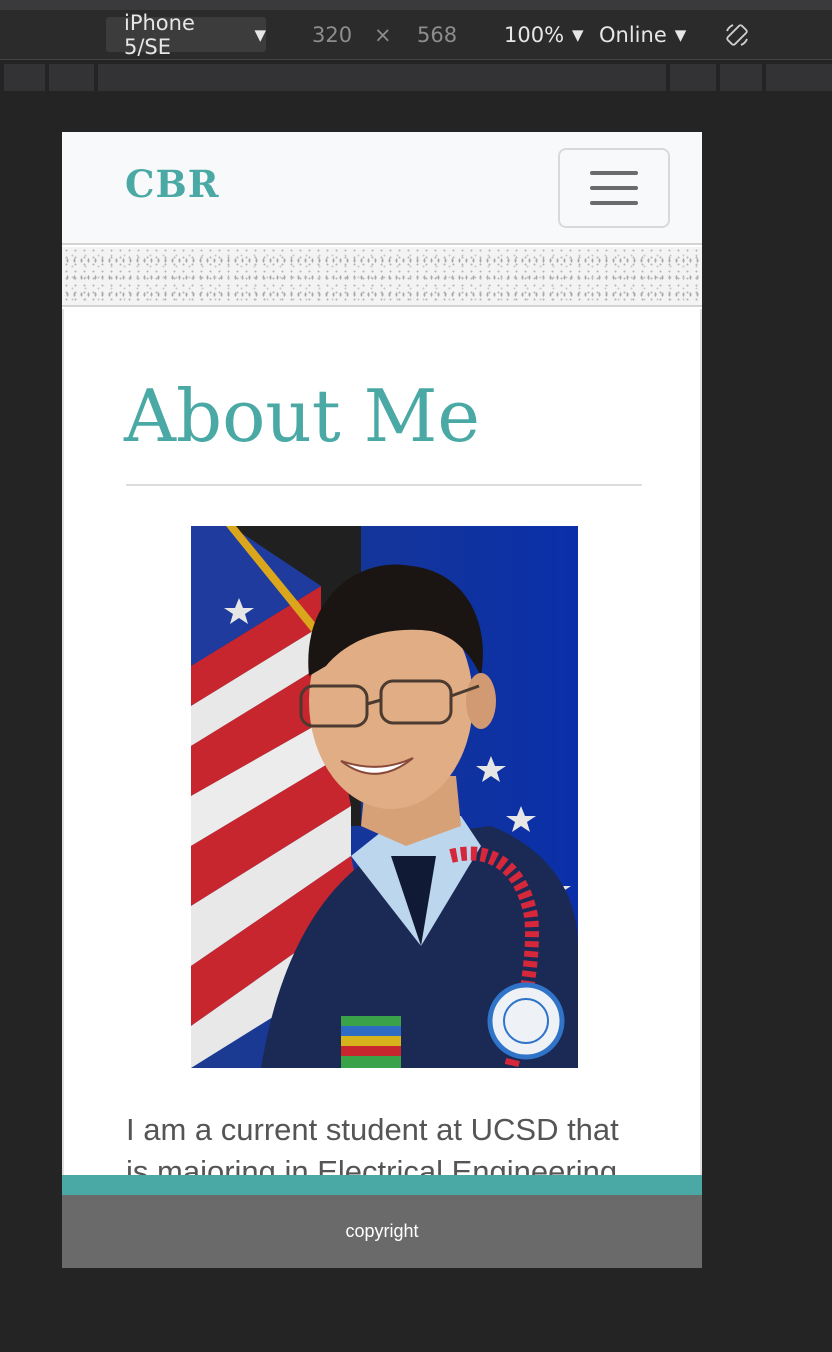  What do you see at coordinates (382, 1185) in the screenshot?
I see `footer-accent-line` at bounding box center [382, 1185].